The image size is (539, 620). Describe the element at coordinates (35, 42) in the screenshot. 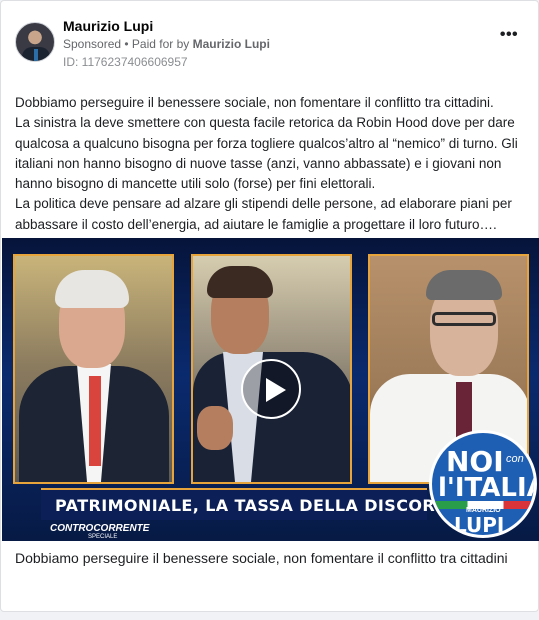

I see `author-avatar` at that location.